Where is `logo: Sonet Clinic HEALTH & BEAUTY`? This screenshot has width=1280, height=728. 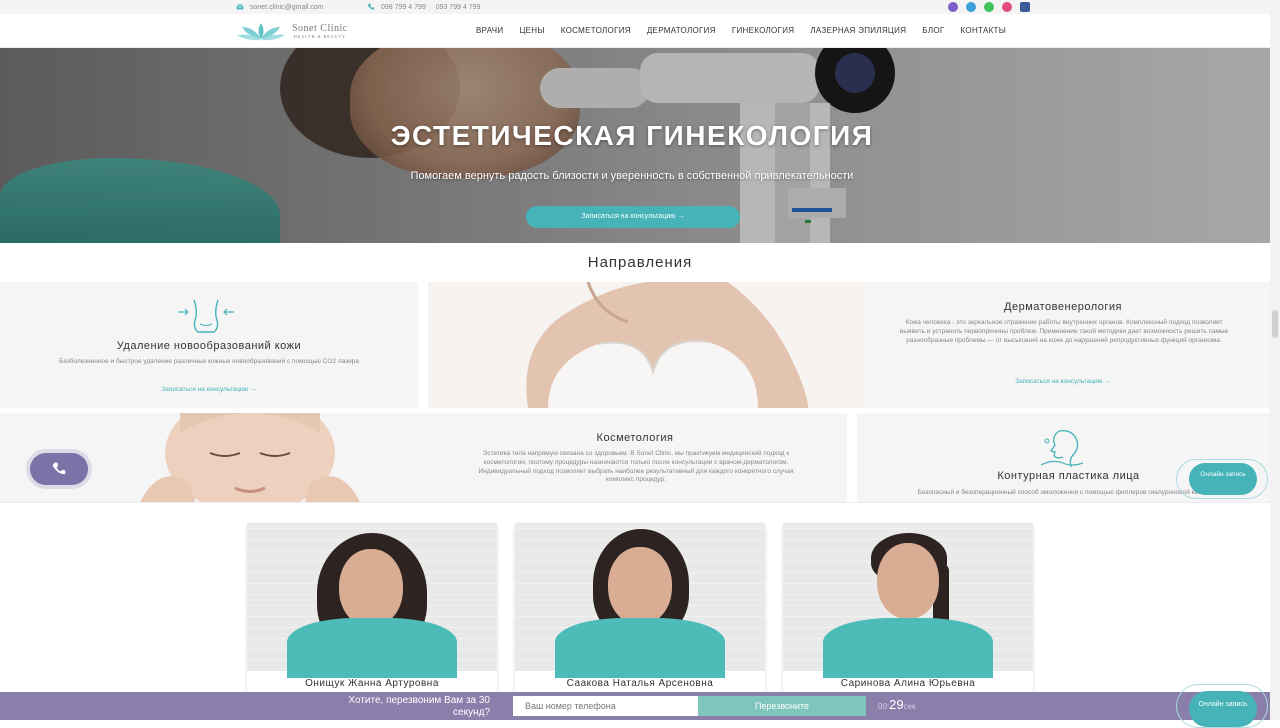
logo: Sonet Clinic HEALTH & BEAUTY is located at coordinates (292, 31).